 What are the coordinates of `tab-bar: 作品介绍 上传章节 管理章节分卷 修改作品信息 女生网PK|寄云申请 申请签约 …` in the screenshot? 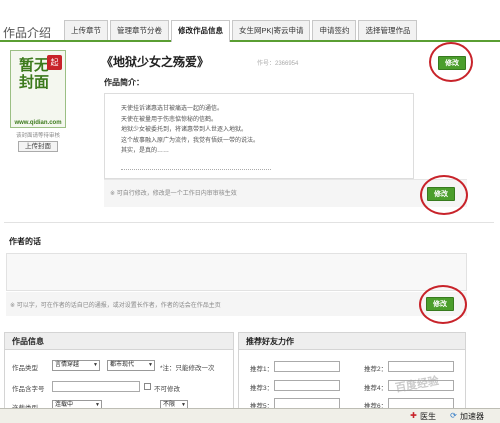 It's located at (250, 30).